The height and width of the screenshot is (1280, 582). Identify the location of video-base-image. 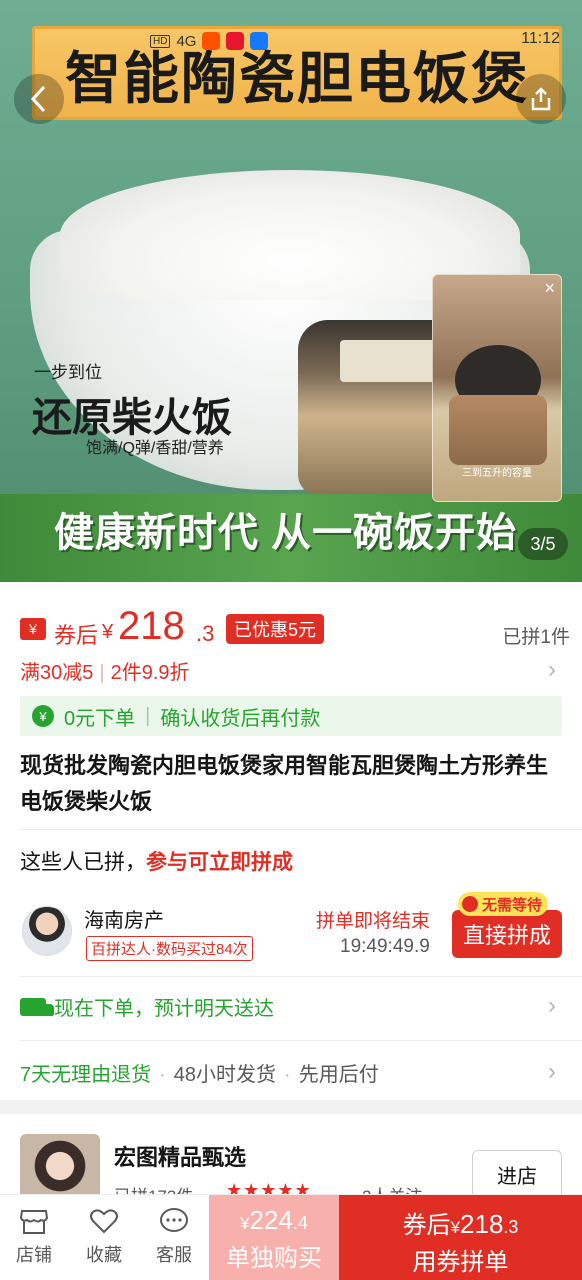
(498, 430).